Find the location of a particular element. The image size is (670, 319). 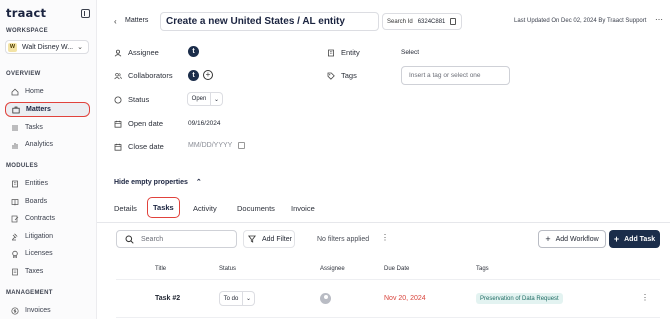

search-id-label: Search Id is located at coordinates (400, 21).